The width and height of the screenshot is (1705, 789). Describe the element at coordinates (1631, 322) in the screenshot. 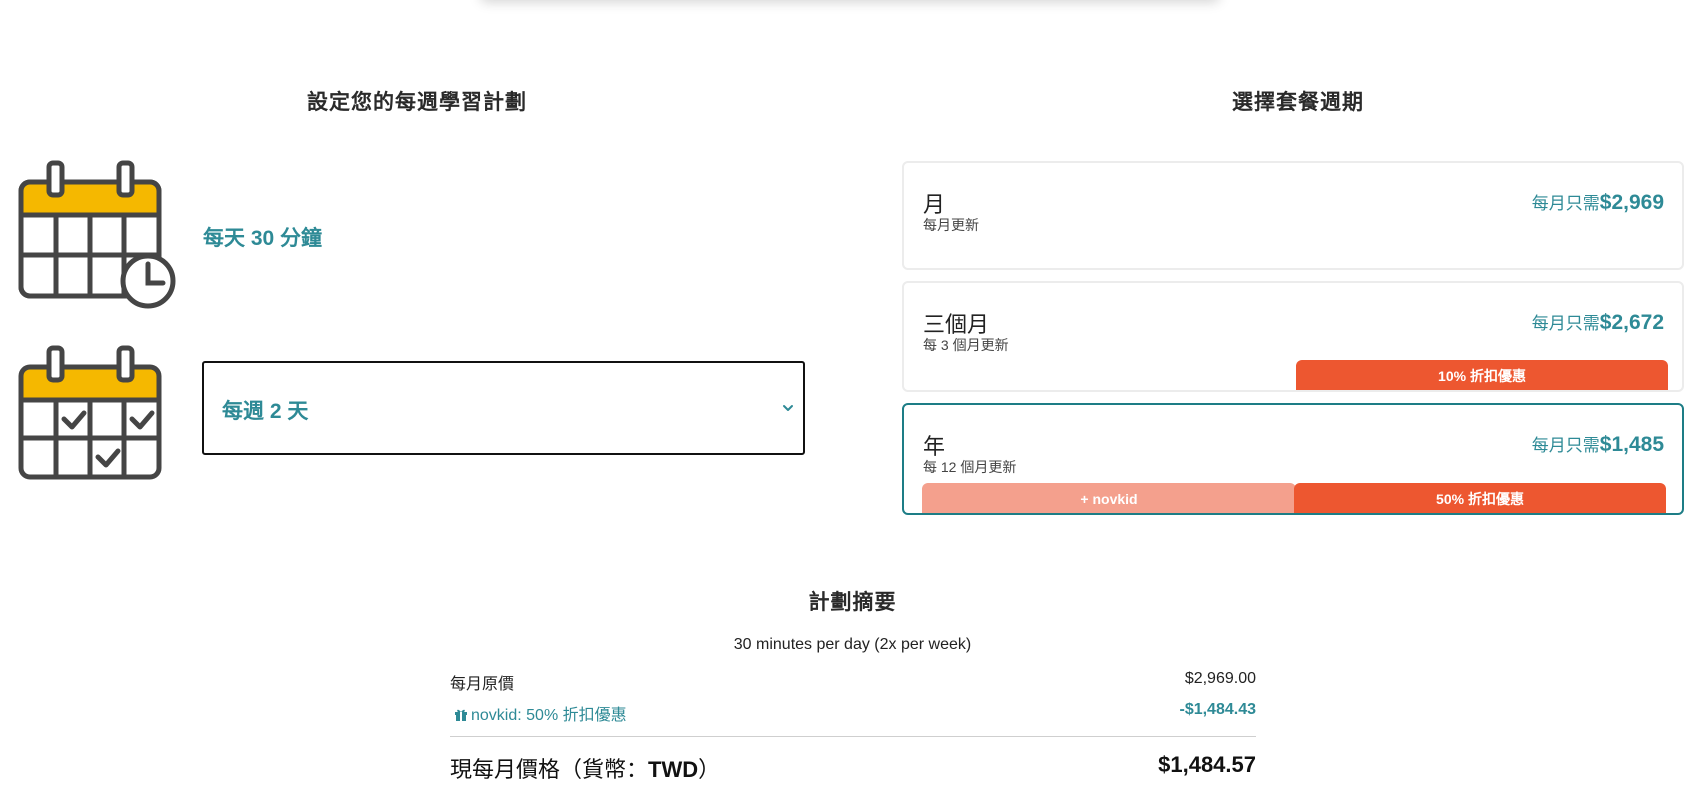

I see `price-amount: $2,672` at that location.